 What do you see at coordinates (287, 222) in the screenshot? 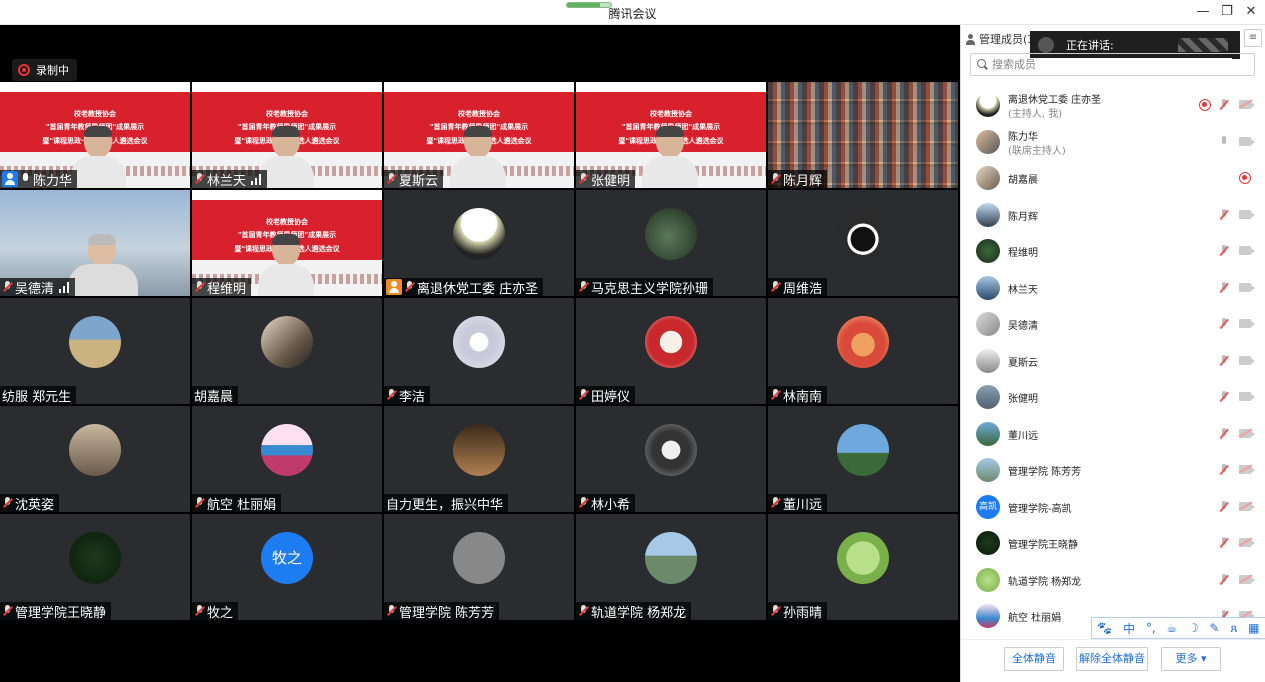
I see `slide-line: 校老教授协会` at bounding box center [287, 222].